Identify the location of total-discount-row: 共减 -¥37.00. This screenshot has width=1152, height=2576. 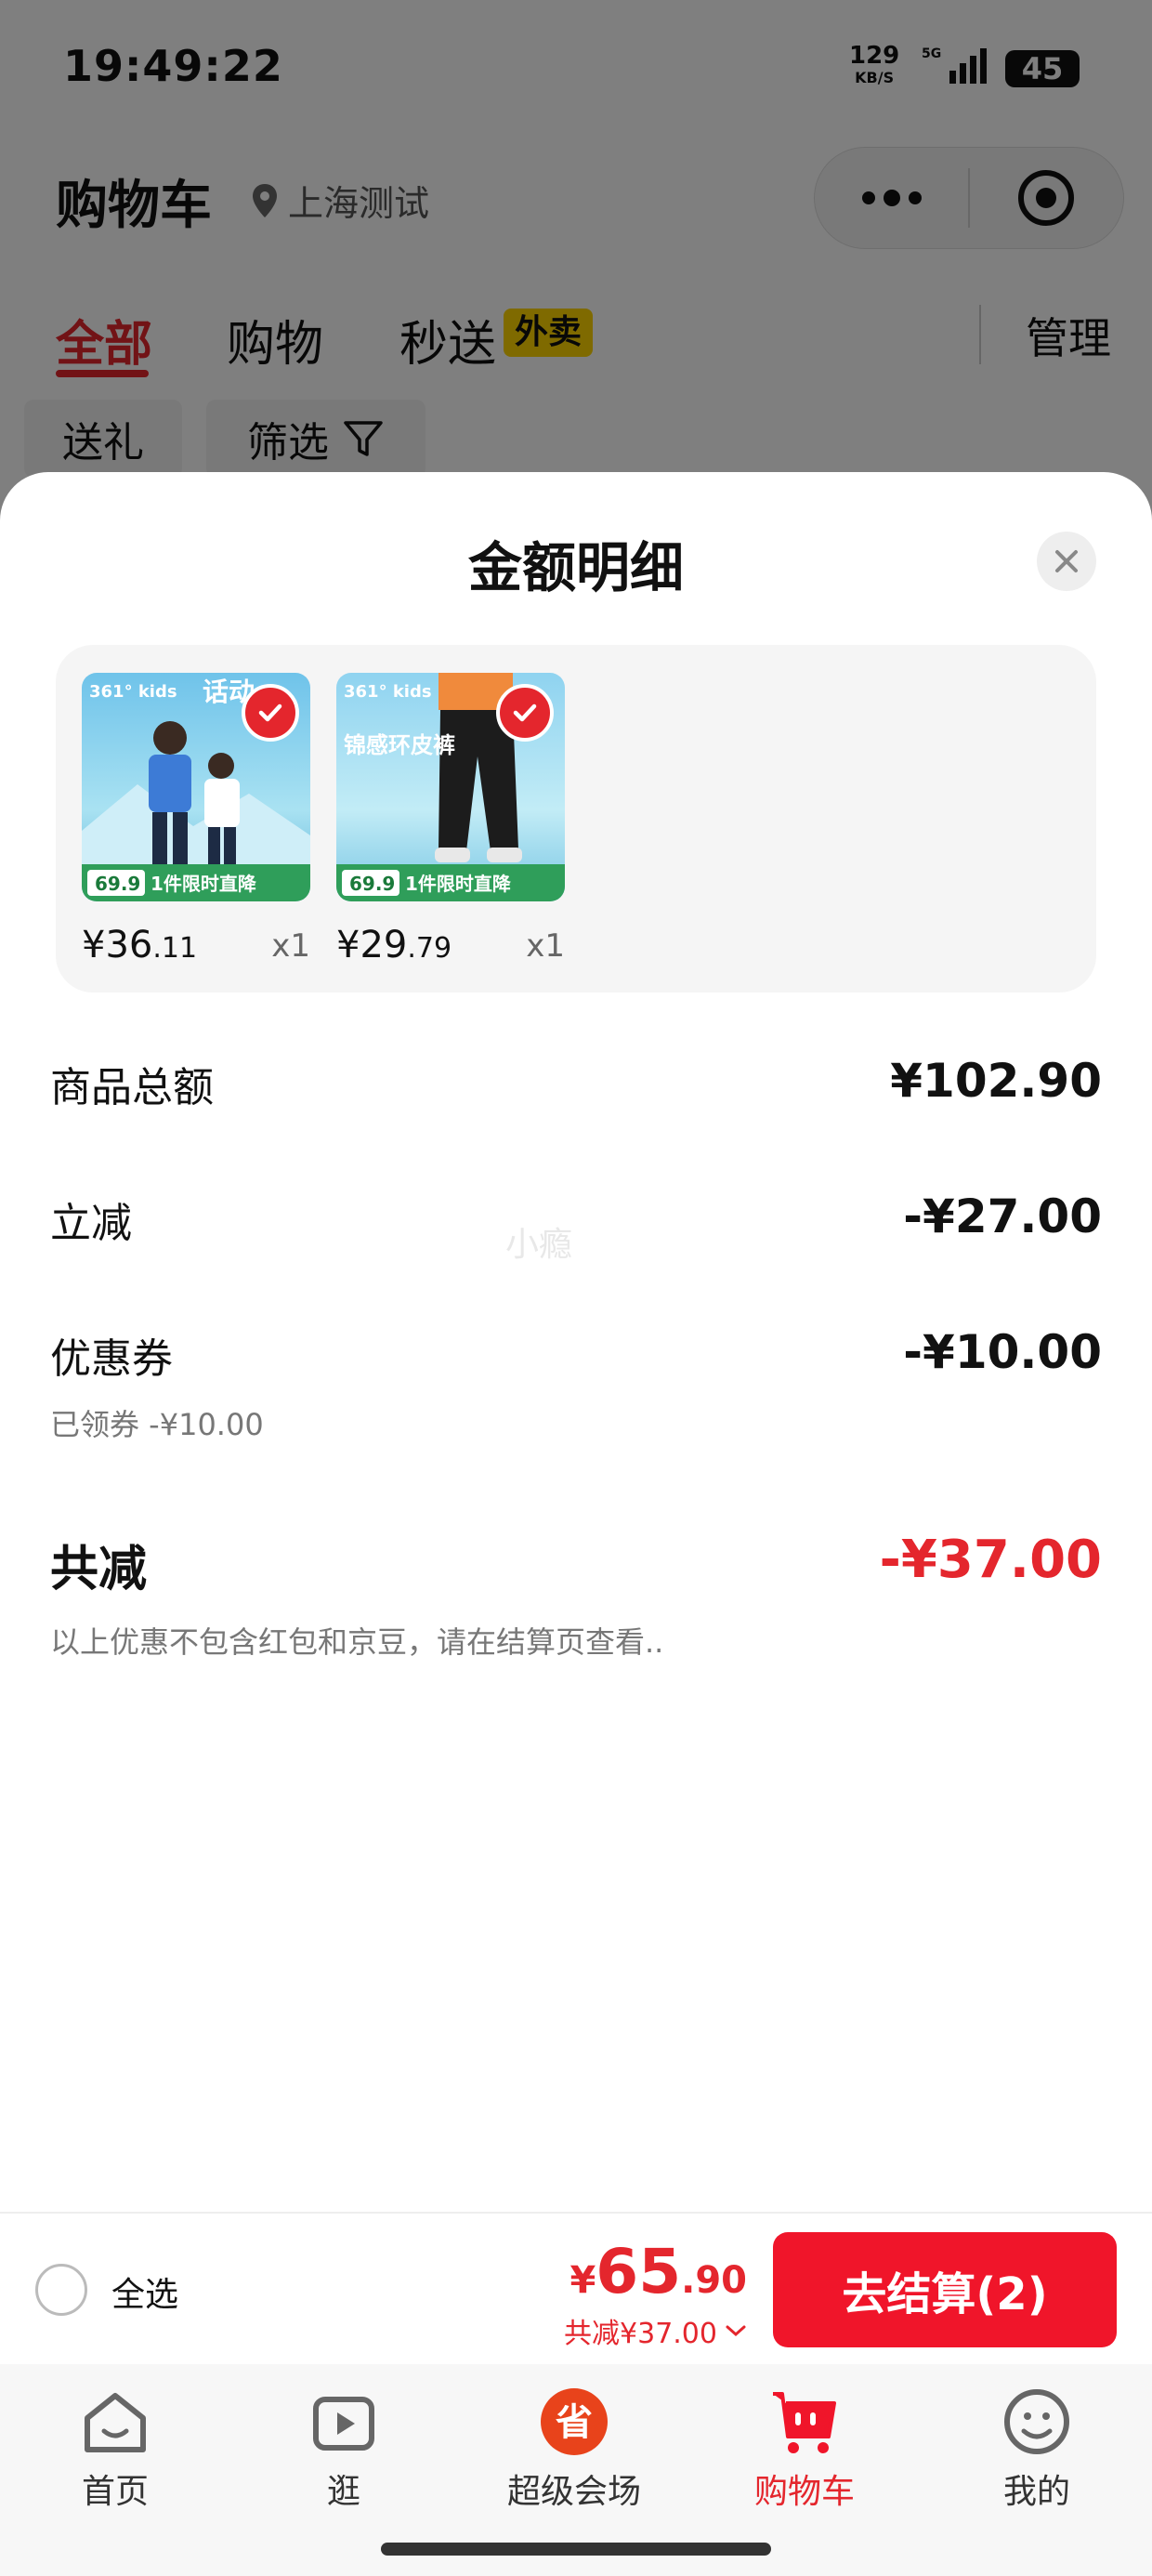
(576, 1567).